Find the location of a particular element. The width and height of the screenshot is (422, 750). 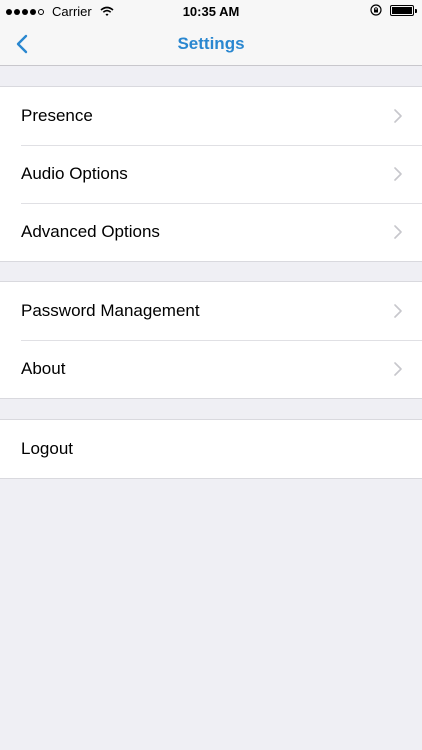

page-title: Settings is located at coordinates (211, 43).